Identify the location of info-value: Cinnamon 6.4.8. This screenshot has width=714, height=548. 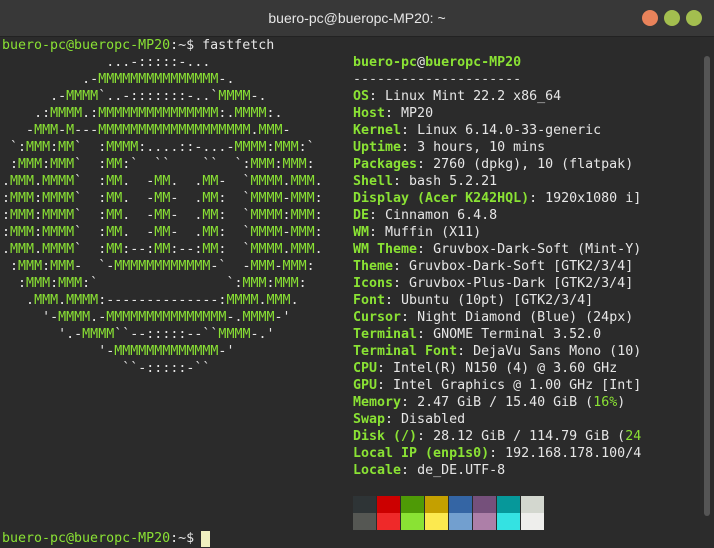
(441, 215).